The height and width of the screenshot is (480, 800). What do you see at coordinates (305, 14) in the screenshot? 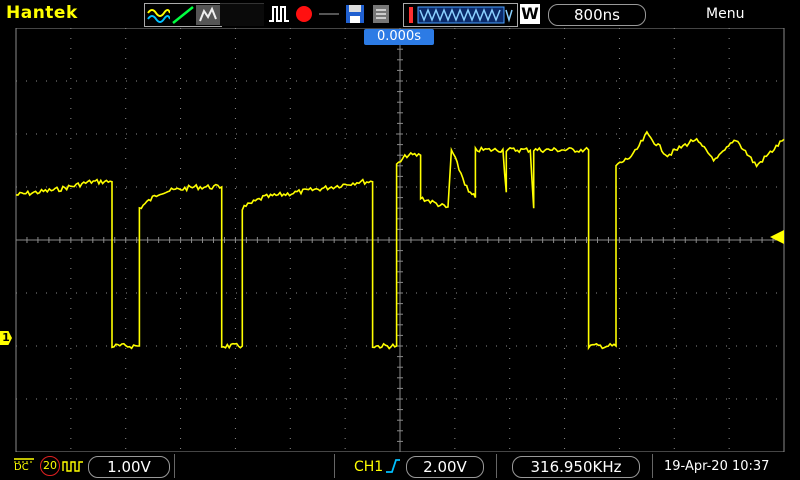
I see `record-icon` at bounding box center [305, 14].